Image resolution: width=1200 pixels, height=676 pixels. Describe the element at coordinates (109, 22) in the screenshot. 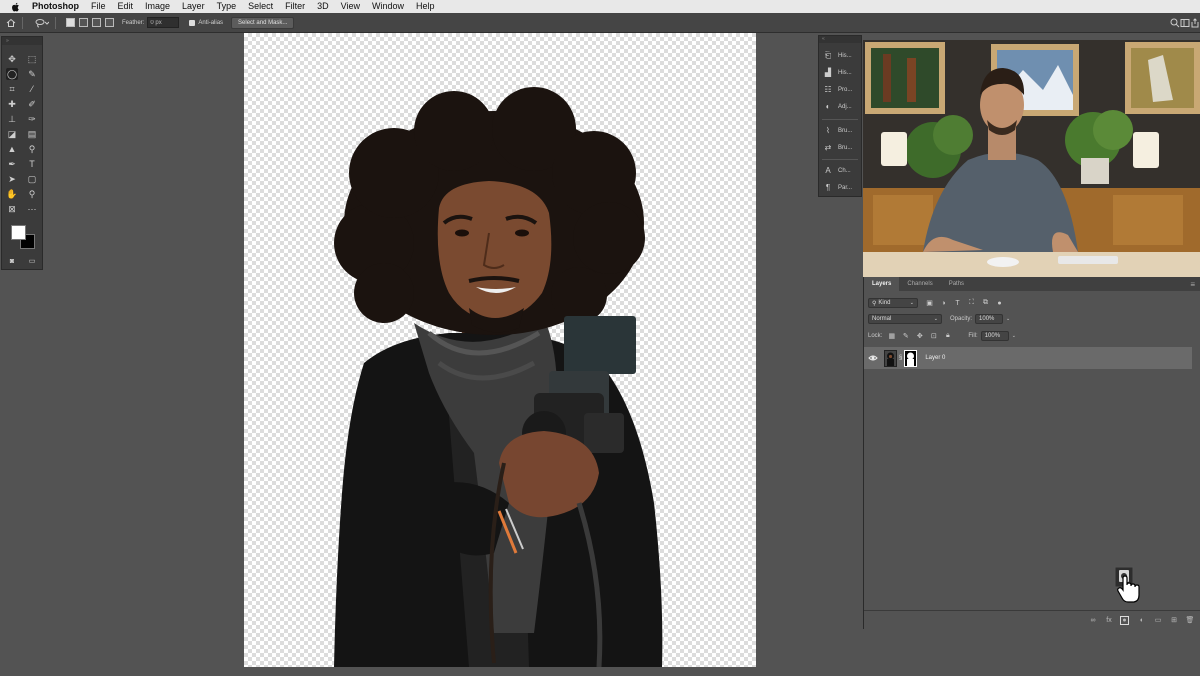

I see `intersect-selection-icon` at that location.